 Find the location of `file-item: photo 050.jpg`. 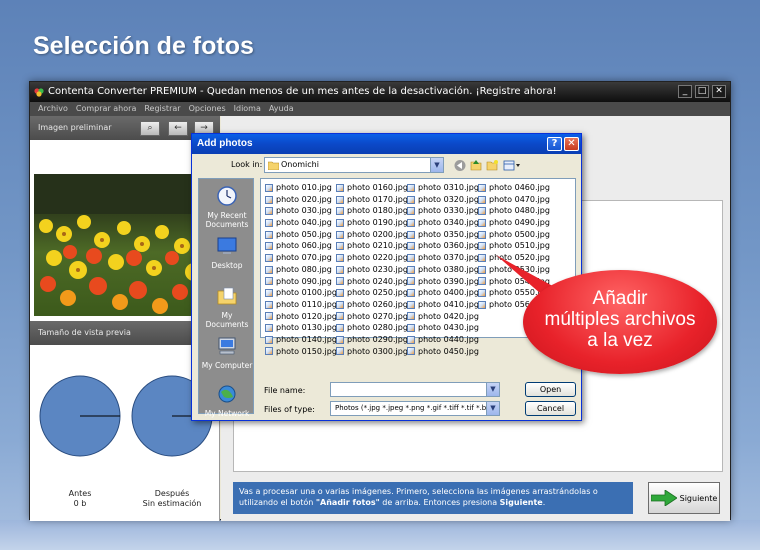

file-item: photo 050.jpg is located at coordinates (301, 235).